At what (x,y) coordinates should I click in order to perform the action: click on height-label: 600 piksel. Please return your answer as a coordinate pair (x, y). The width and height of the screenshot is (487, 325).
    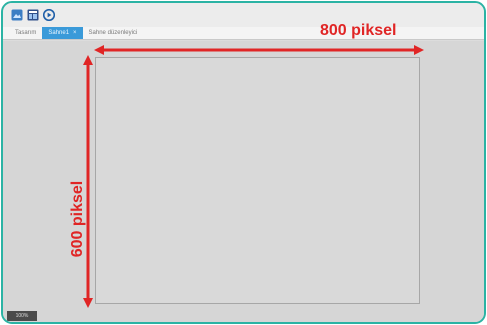
    Looking at the image, I should click on (77, 219).